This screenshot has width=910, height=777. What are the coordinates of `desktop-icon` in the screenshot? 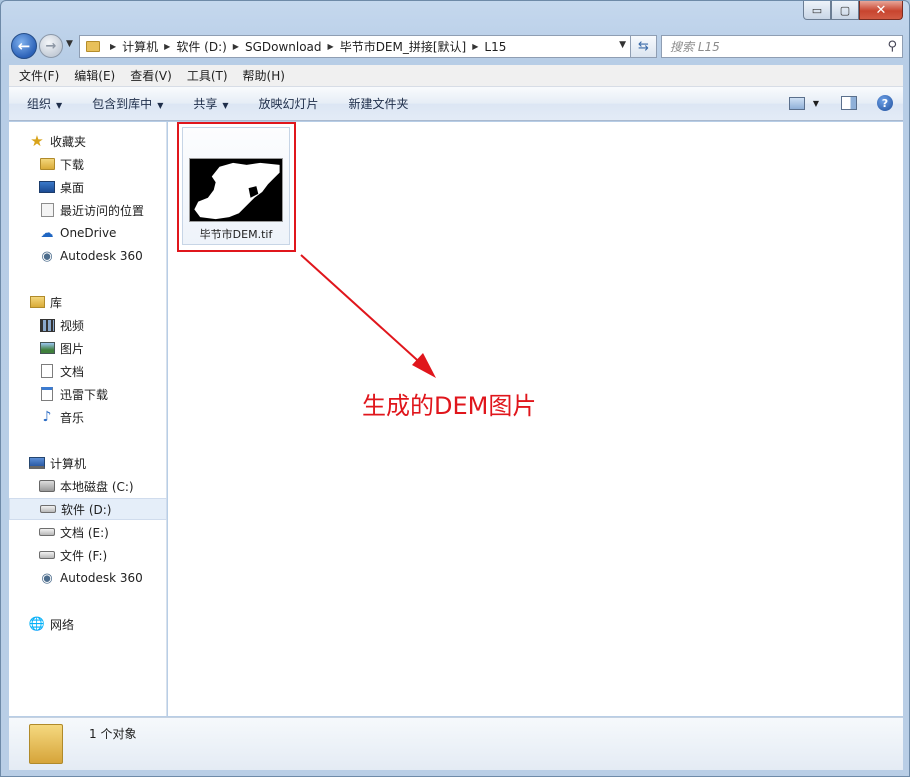 It's located at (47, 187).